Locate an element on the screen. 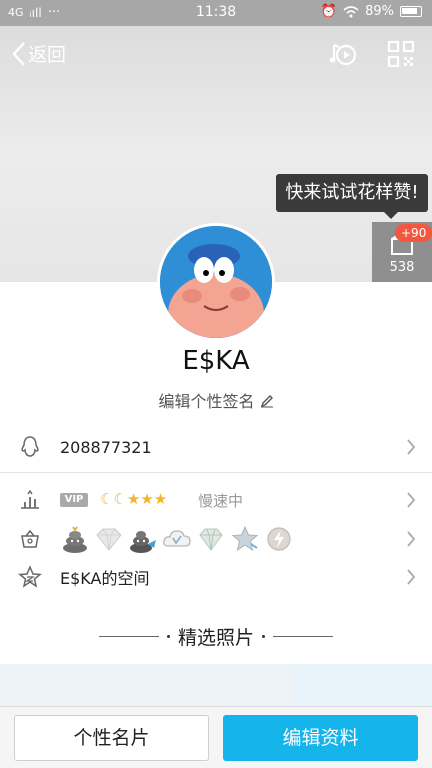 The width and height of the screenshot is (432, 768). nickname: E$KA is located at coordinates (216, 361).